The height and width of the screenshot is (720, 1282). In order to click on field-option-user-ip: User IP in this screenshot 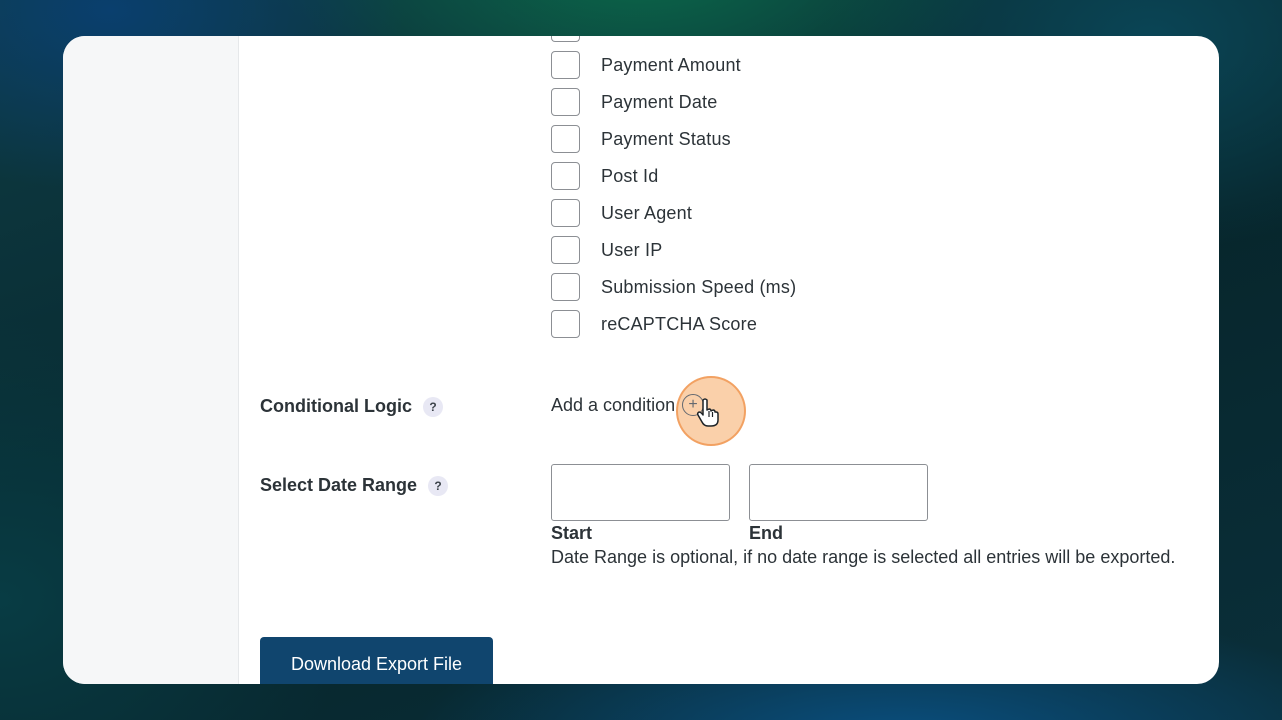, I will do `click(606, 250)`.